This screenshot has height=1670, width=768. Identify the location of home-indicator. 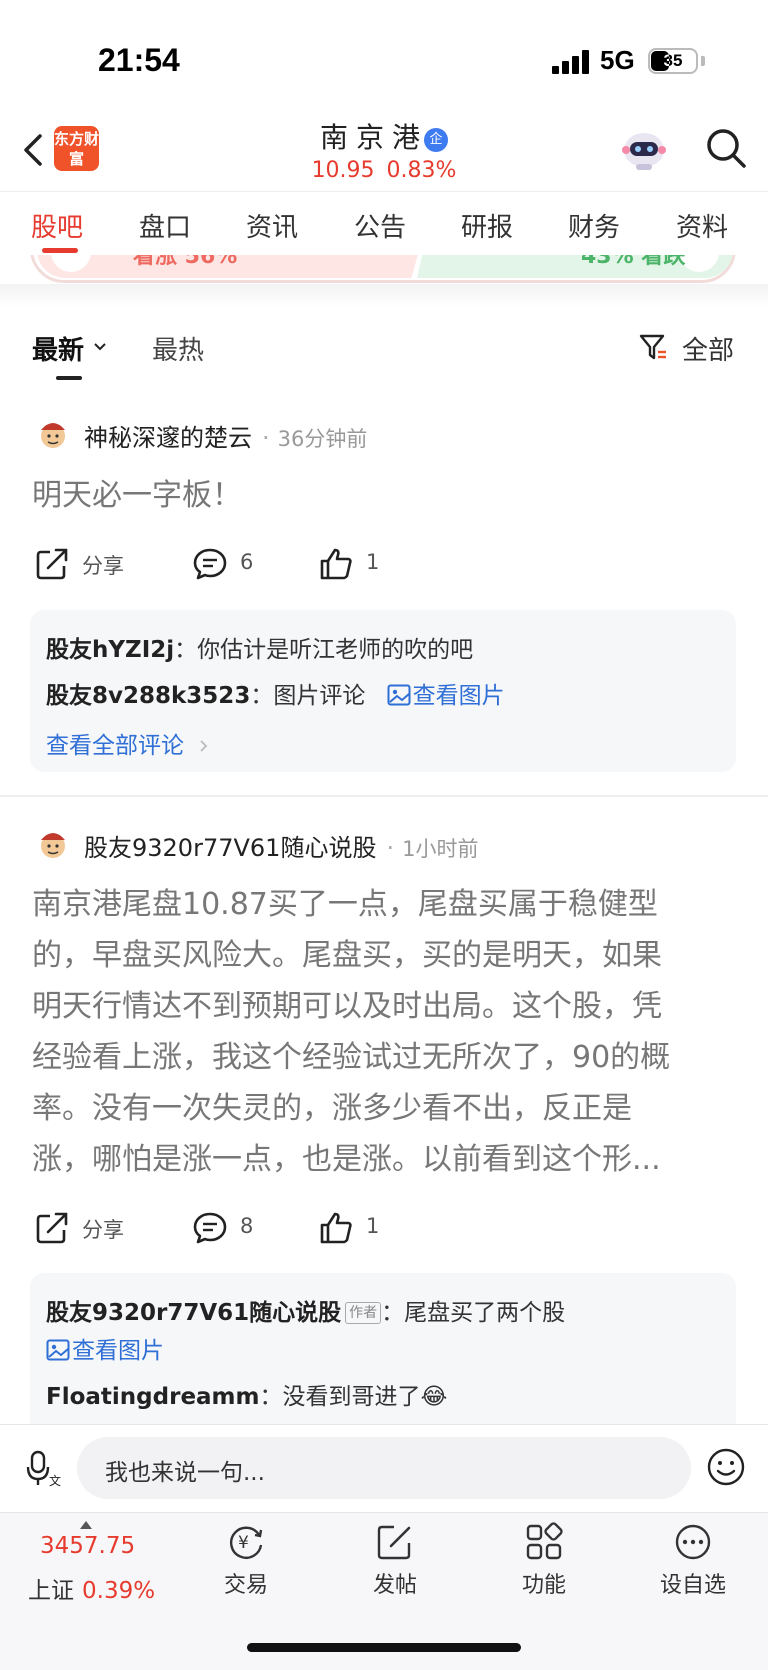
(384, 1647).